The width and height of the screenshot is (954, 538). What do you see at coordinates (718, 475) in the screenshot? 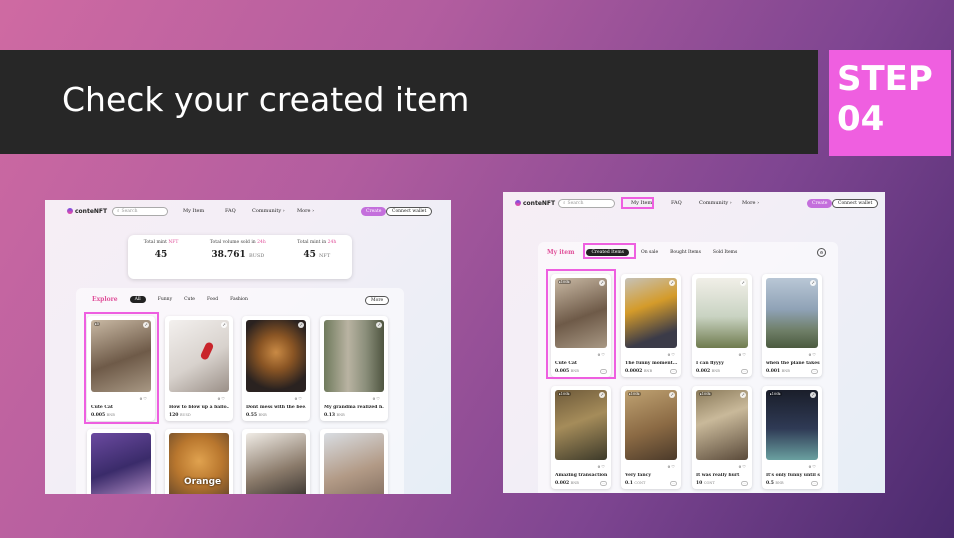
I see `nft-title: It was really hurt` at bounding box center [718, 475].